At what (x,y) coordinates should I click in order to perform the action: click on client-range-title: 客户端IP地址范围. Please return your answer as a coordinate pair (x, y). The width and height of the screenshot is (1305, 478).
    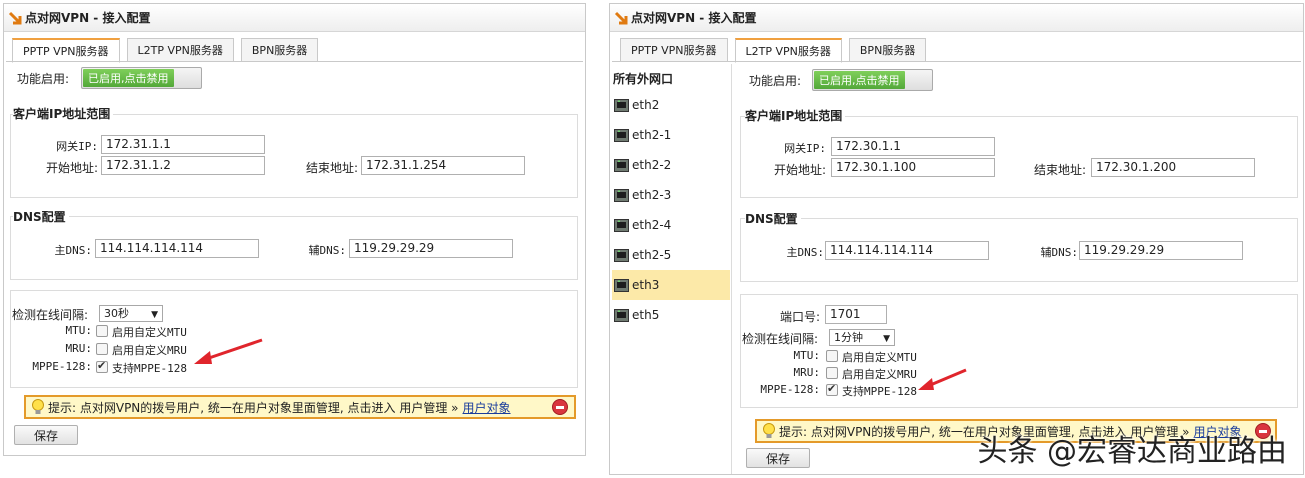
    Looking at the image, I should click on (795, 115).